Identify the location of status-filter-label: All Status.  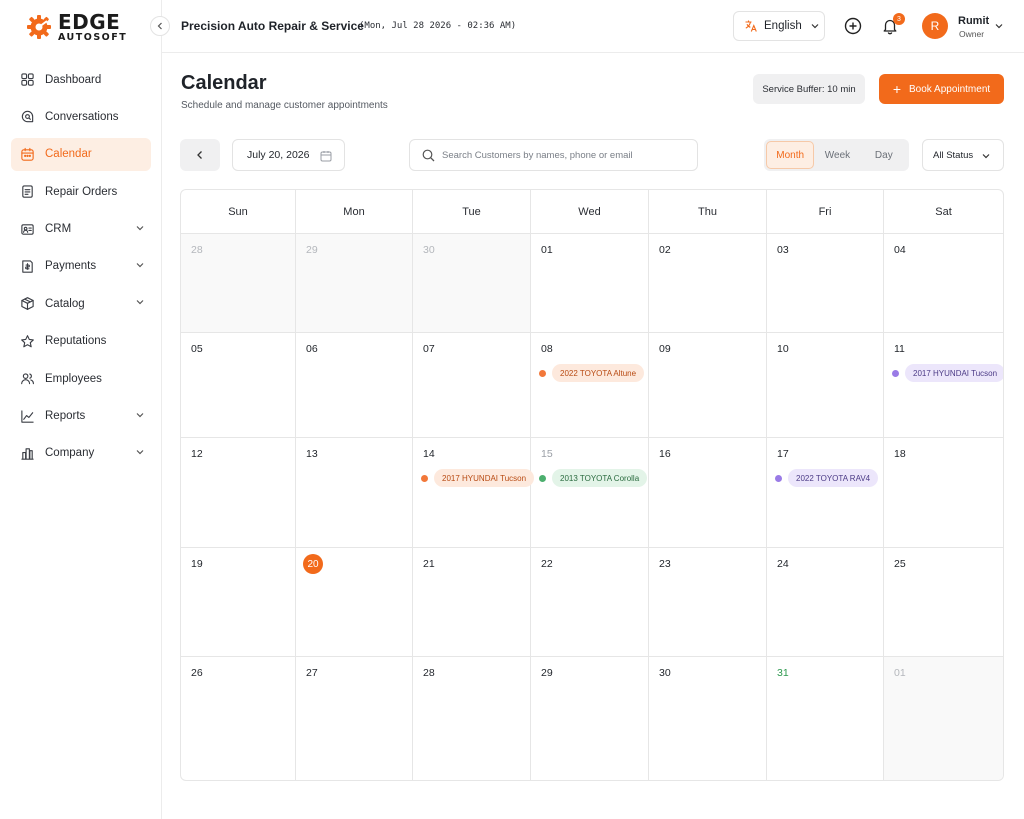
(953, 155).